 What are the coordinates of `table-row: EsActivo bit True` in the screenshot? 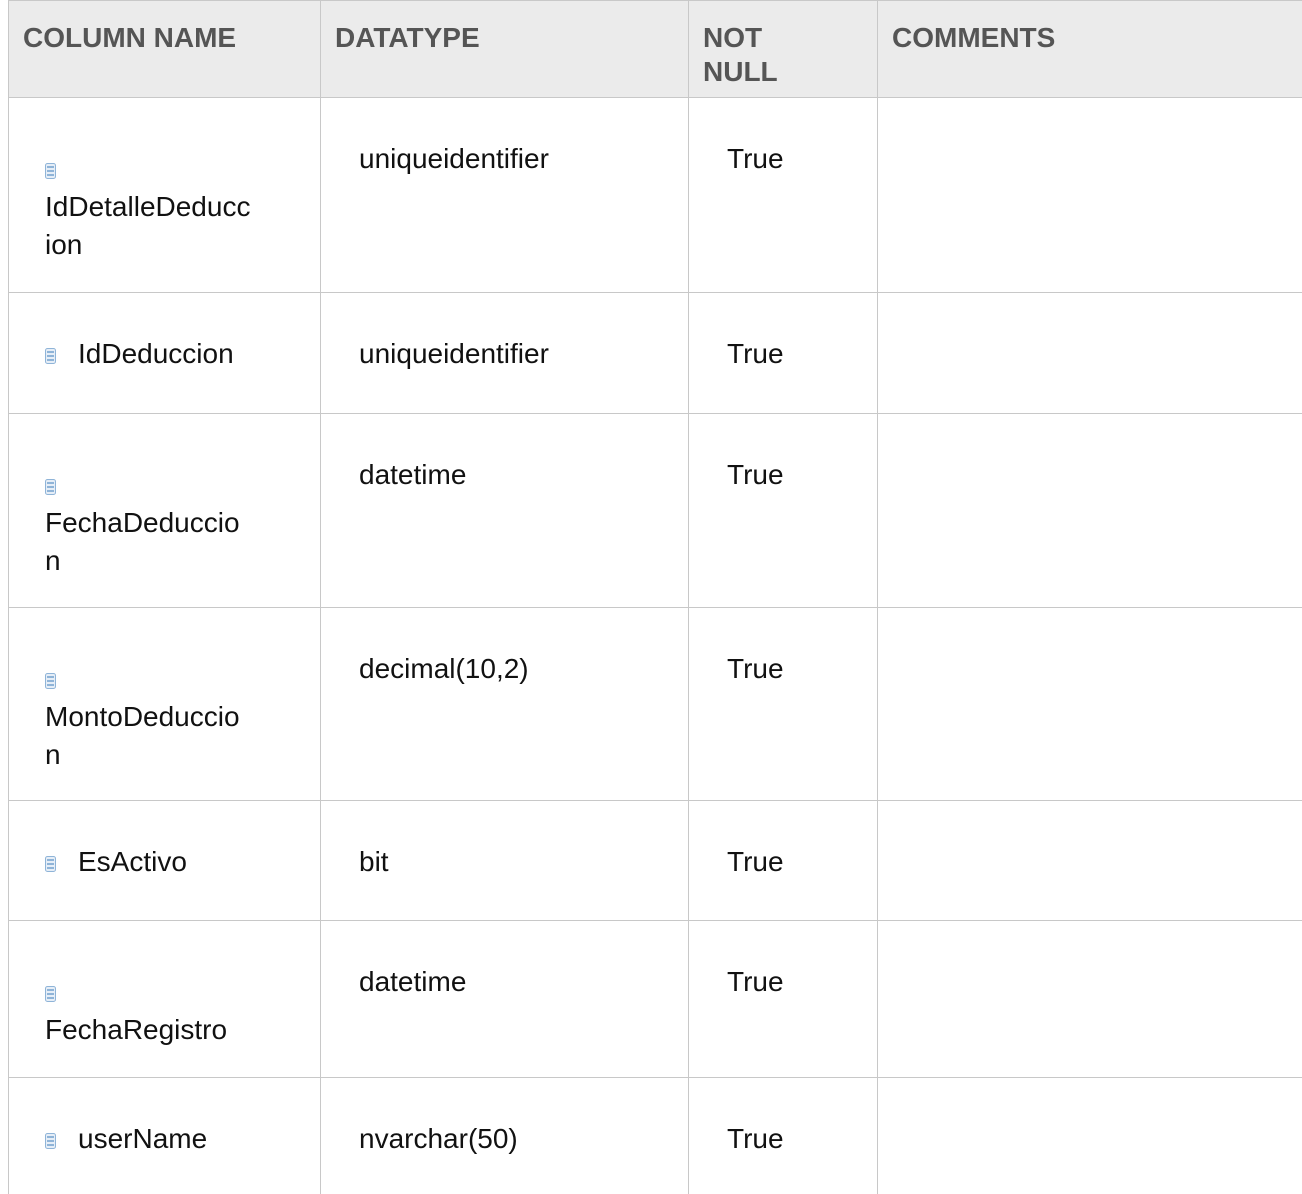 It's located at (655, 860).